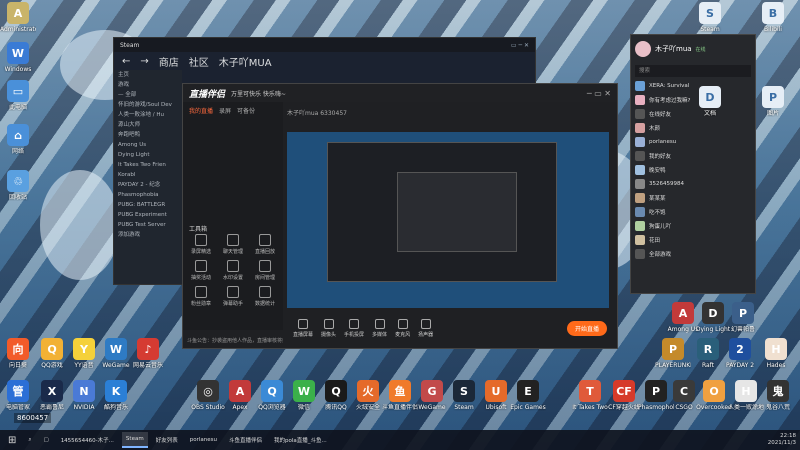  Describe the element at coordinates (18, 185) in the screenshot. I see `desktop-icon: ♲ 回收站` at that location.